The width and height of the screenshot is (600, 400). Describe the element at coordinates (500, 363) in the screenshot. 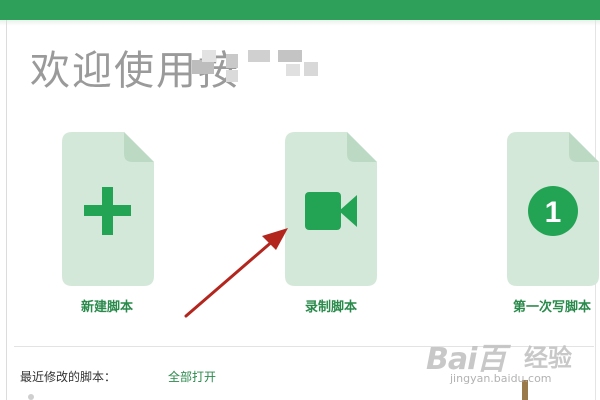

I see `baidu-jingyan-watermark: Bai百 经验 jingyan.baidu.com` at that location.